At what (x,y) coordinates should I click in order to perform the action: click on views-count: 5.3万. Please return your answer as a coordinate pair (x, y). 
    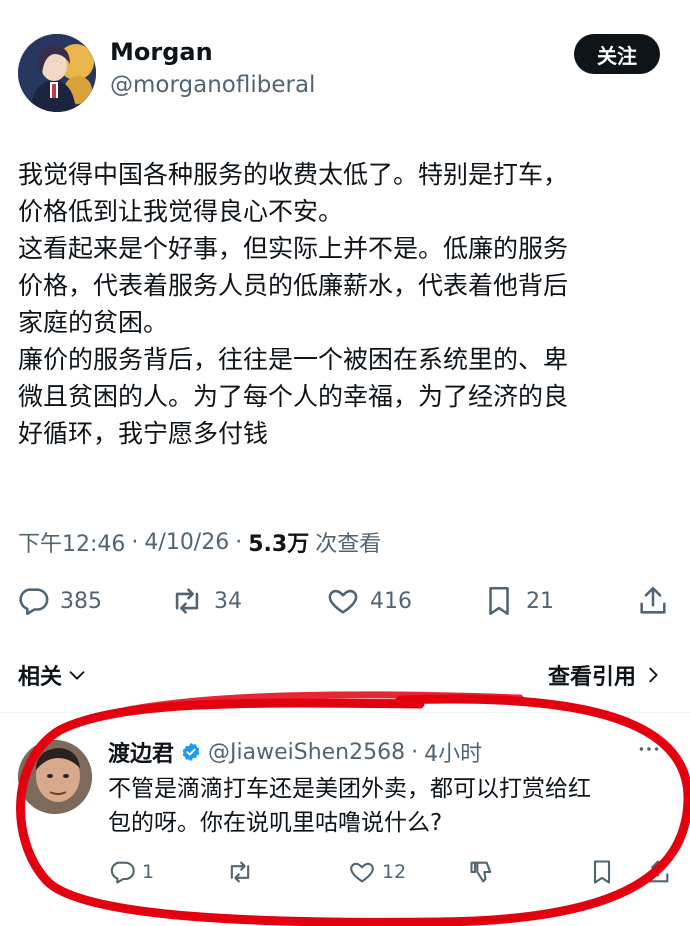
    Looking at the image, I should click on (279, 544).